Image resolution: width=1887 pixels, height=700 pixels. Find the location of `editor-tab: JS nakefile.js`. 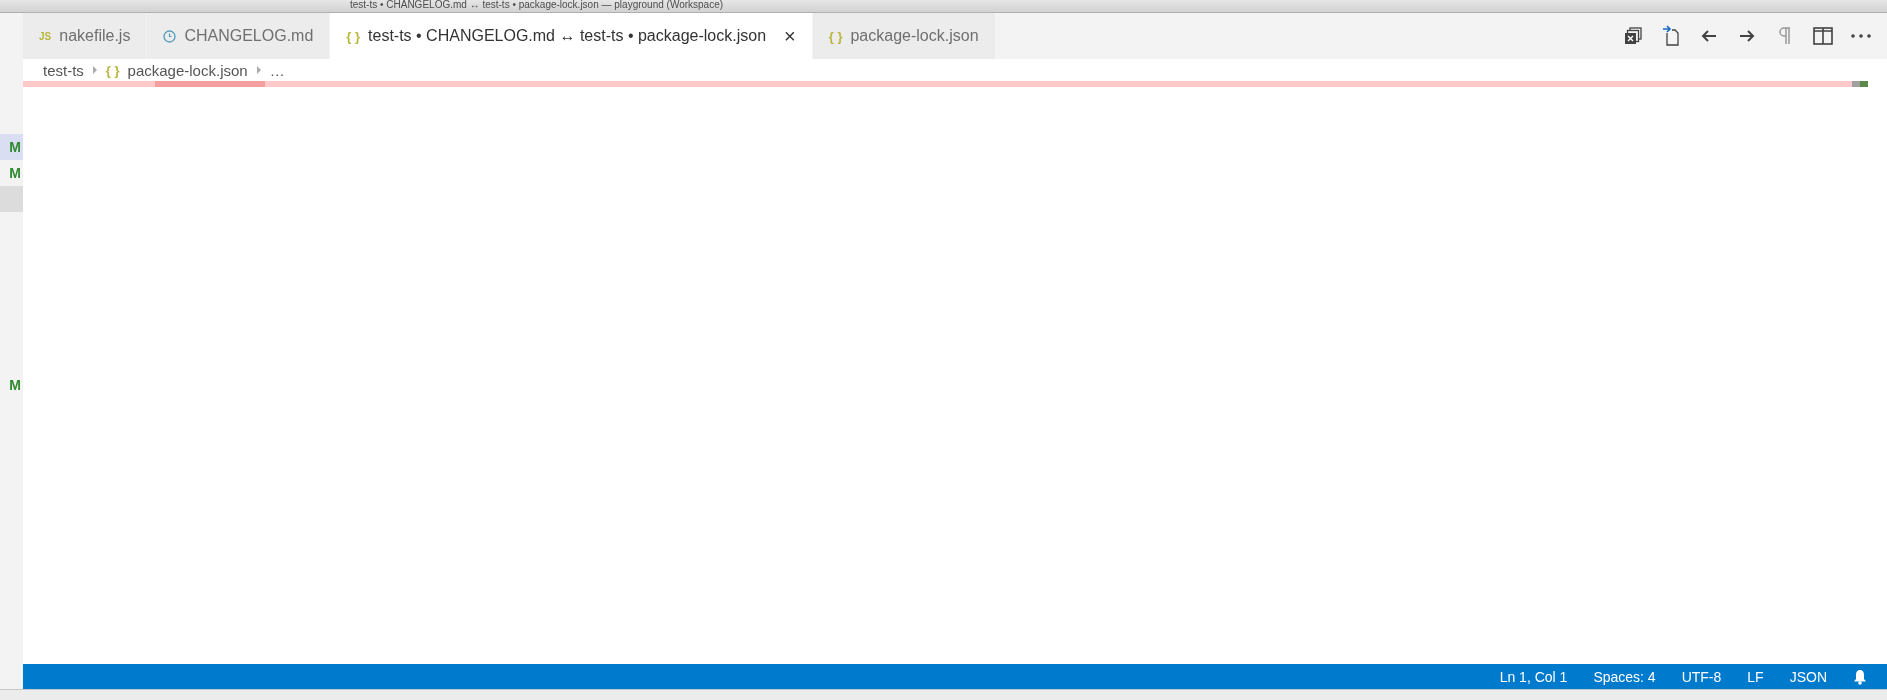

editor-tab: JS nakefile.js is located at coordinates (85, 36).